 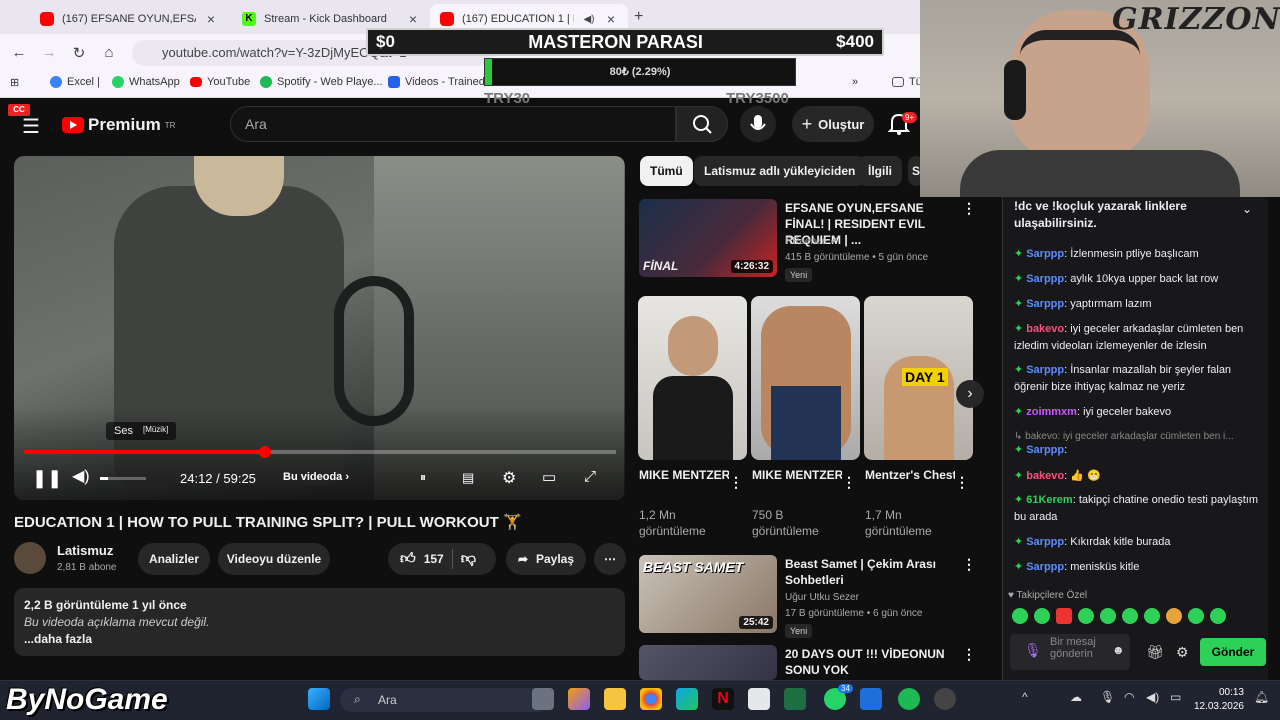 I want to click on wifi-icon: ◠, so click(x=1129, y=697).